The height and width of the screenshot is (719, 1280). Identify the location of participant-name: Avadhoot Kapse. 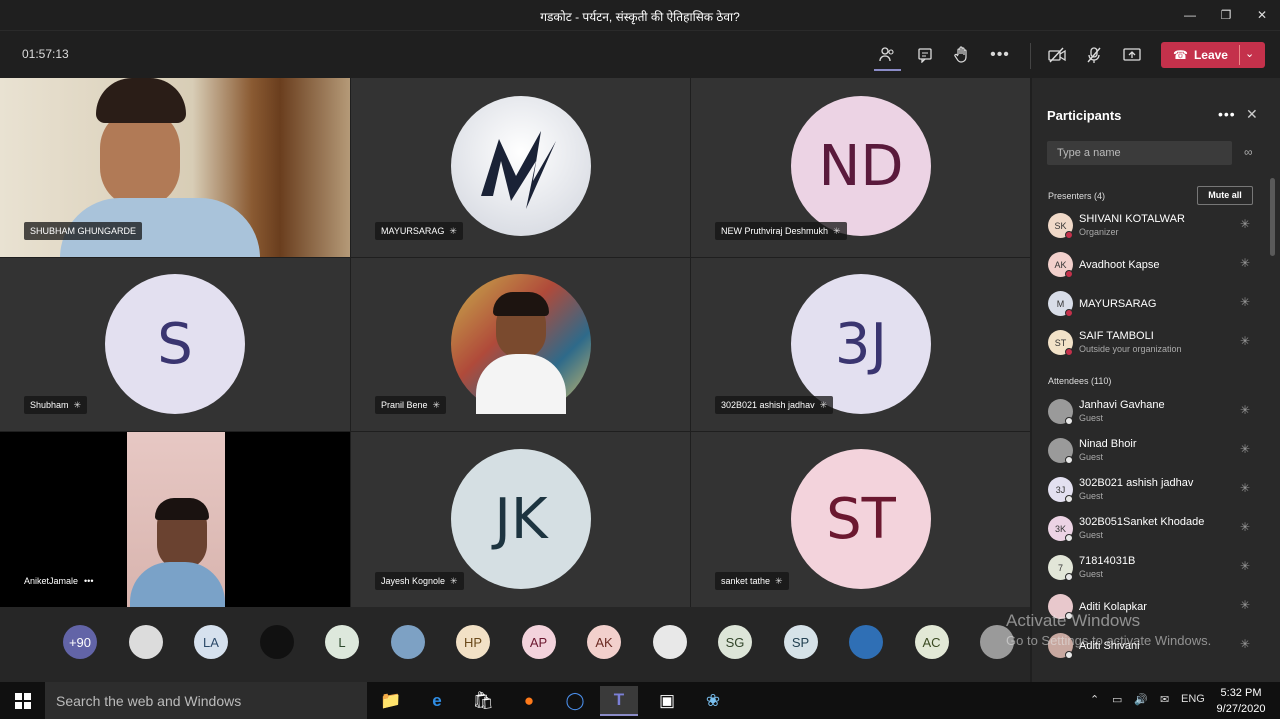
(1119, 265).